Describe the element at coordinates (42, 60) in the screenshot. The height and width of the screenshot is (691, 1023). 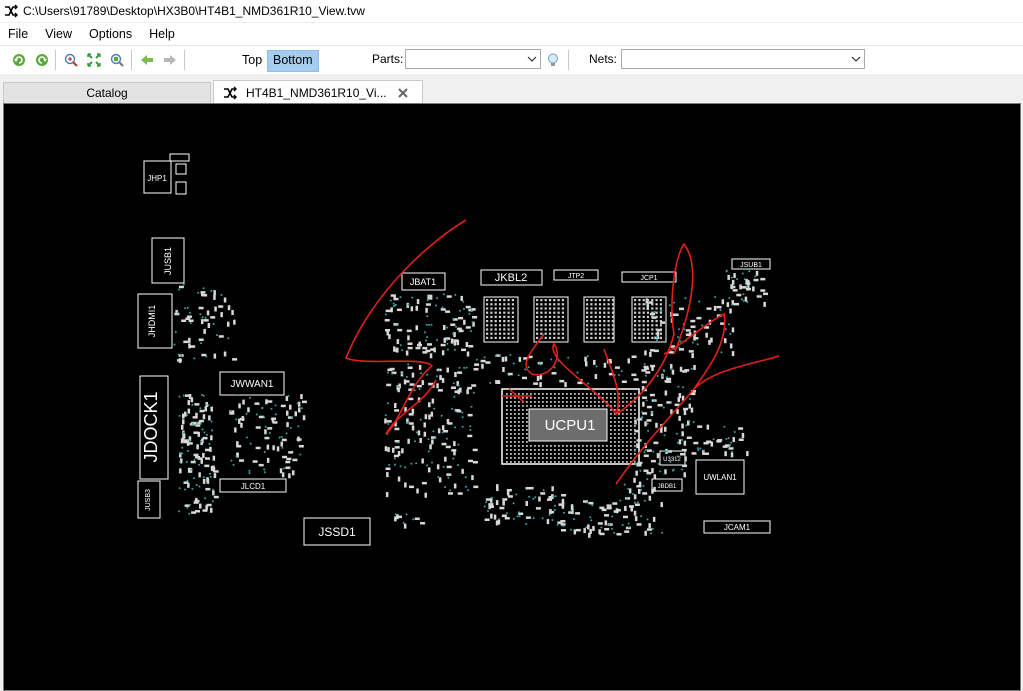
I see `rotate-right-icon` at that location.